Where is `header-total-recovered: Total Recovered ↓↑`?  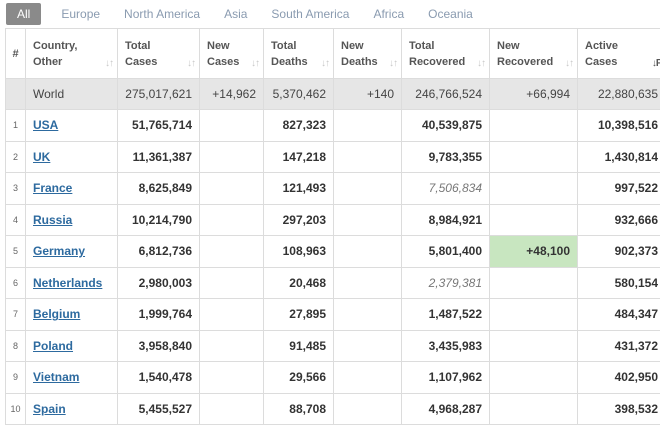 header-total-recovered: Total Recovered ↓↑ is located at coordinates (445, 53).